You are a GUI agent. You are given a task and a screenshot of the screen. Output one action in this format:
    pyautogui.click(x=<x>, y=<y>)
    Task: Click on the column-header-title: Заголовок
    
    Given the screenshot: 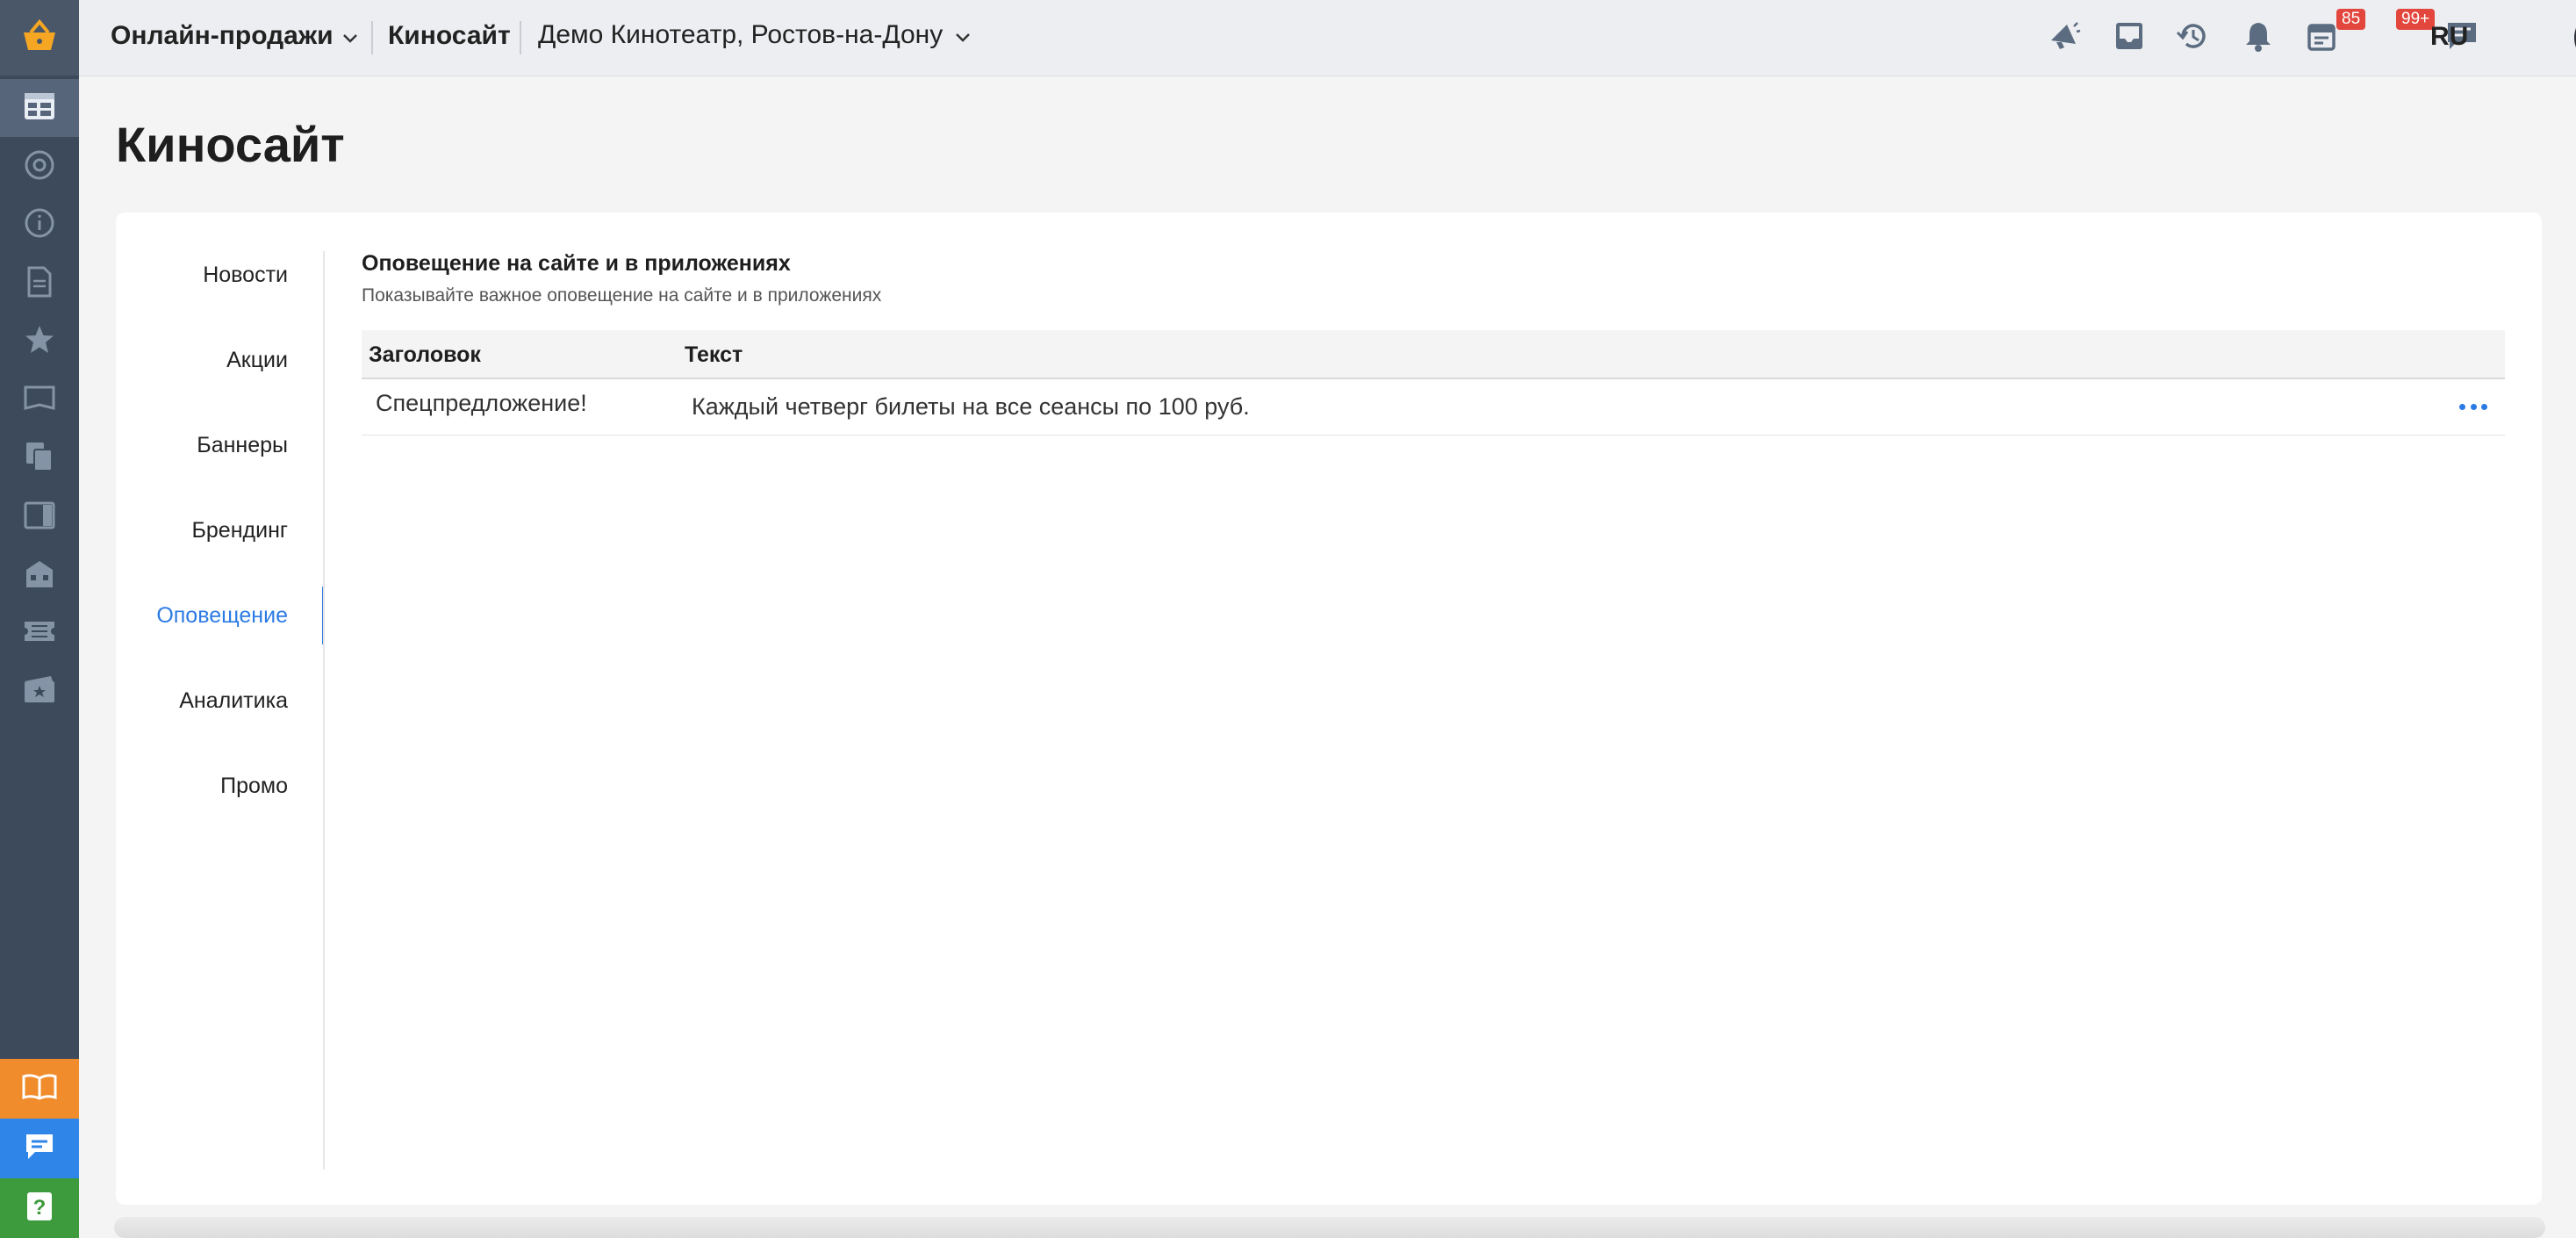 What is the action you would take?
    pyautogui.click(x=425, y=354)
    